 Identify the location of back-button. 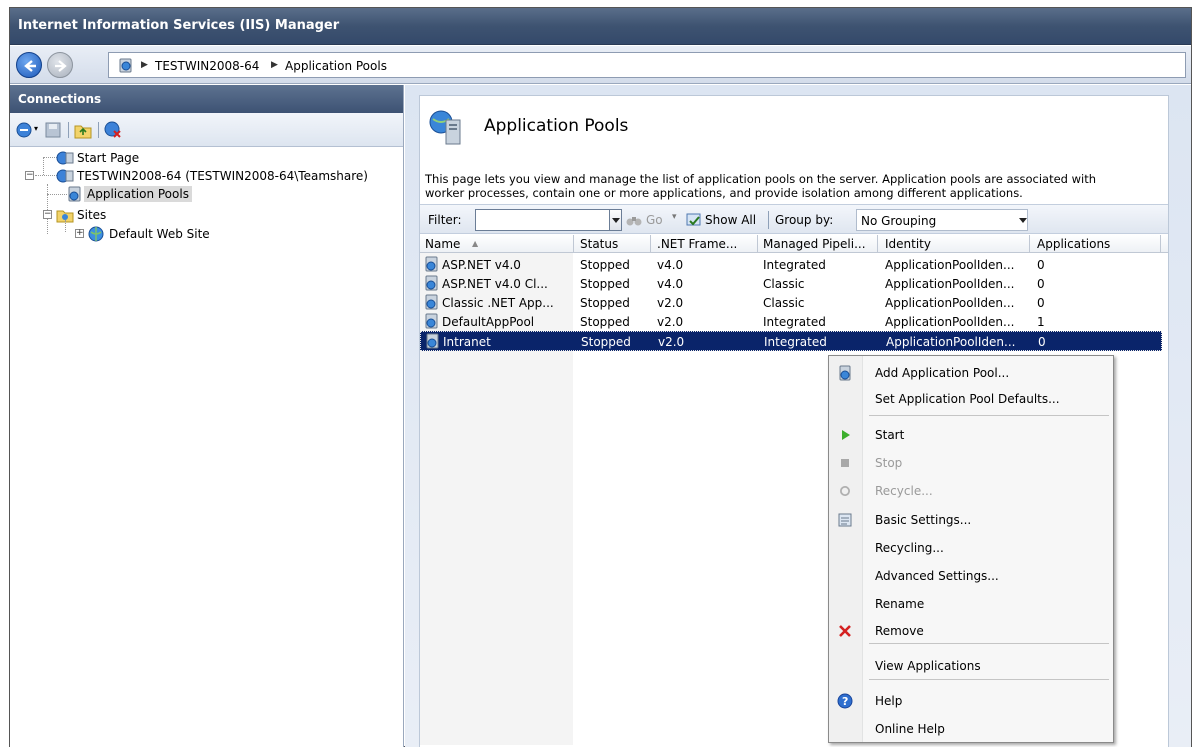
(29, 65).